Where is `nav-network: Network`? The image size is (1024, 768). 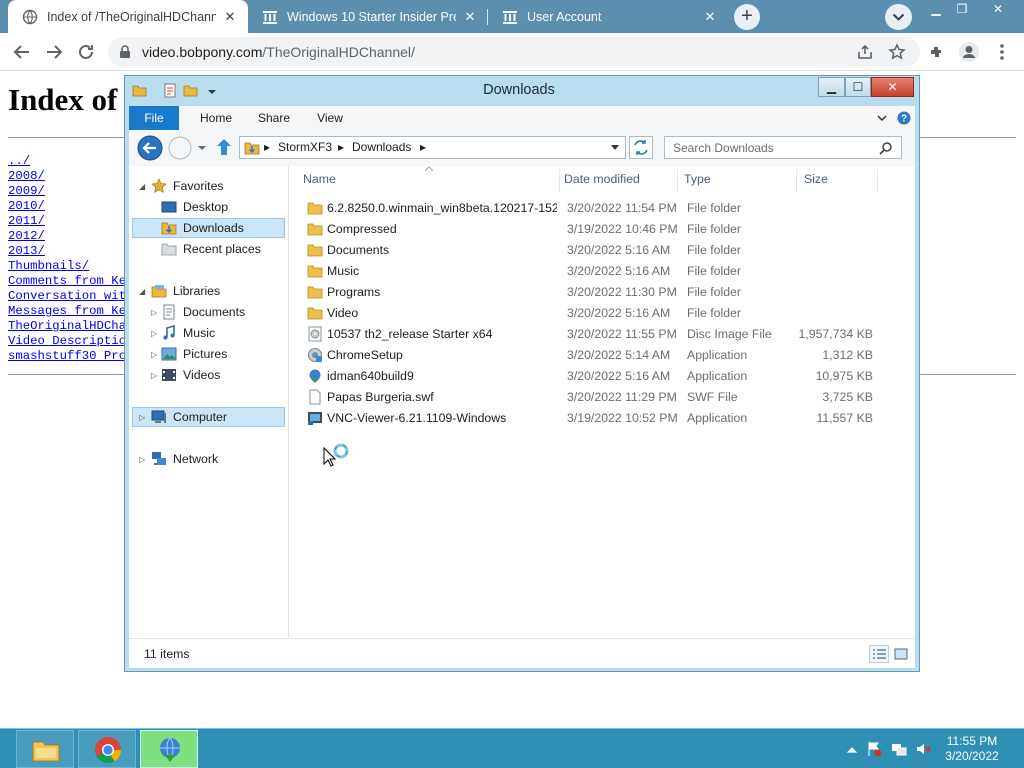 nav-network: Network is located at coordinates (184, 459).